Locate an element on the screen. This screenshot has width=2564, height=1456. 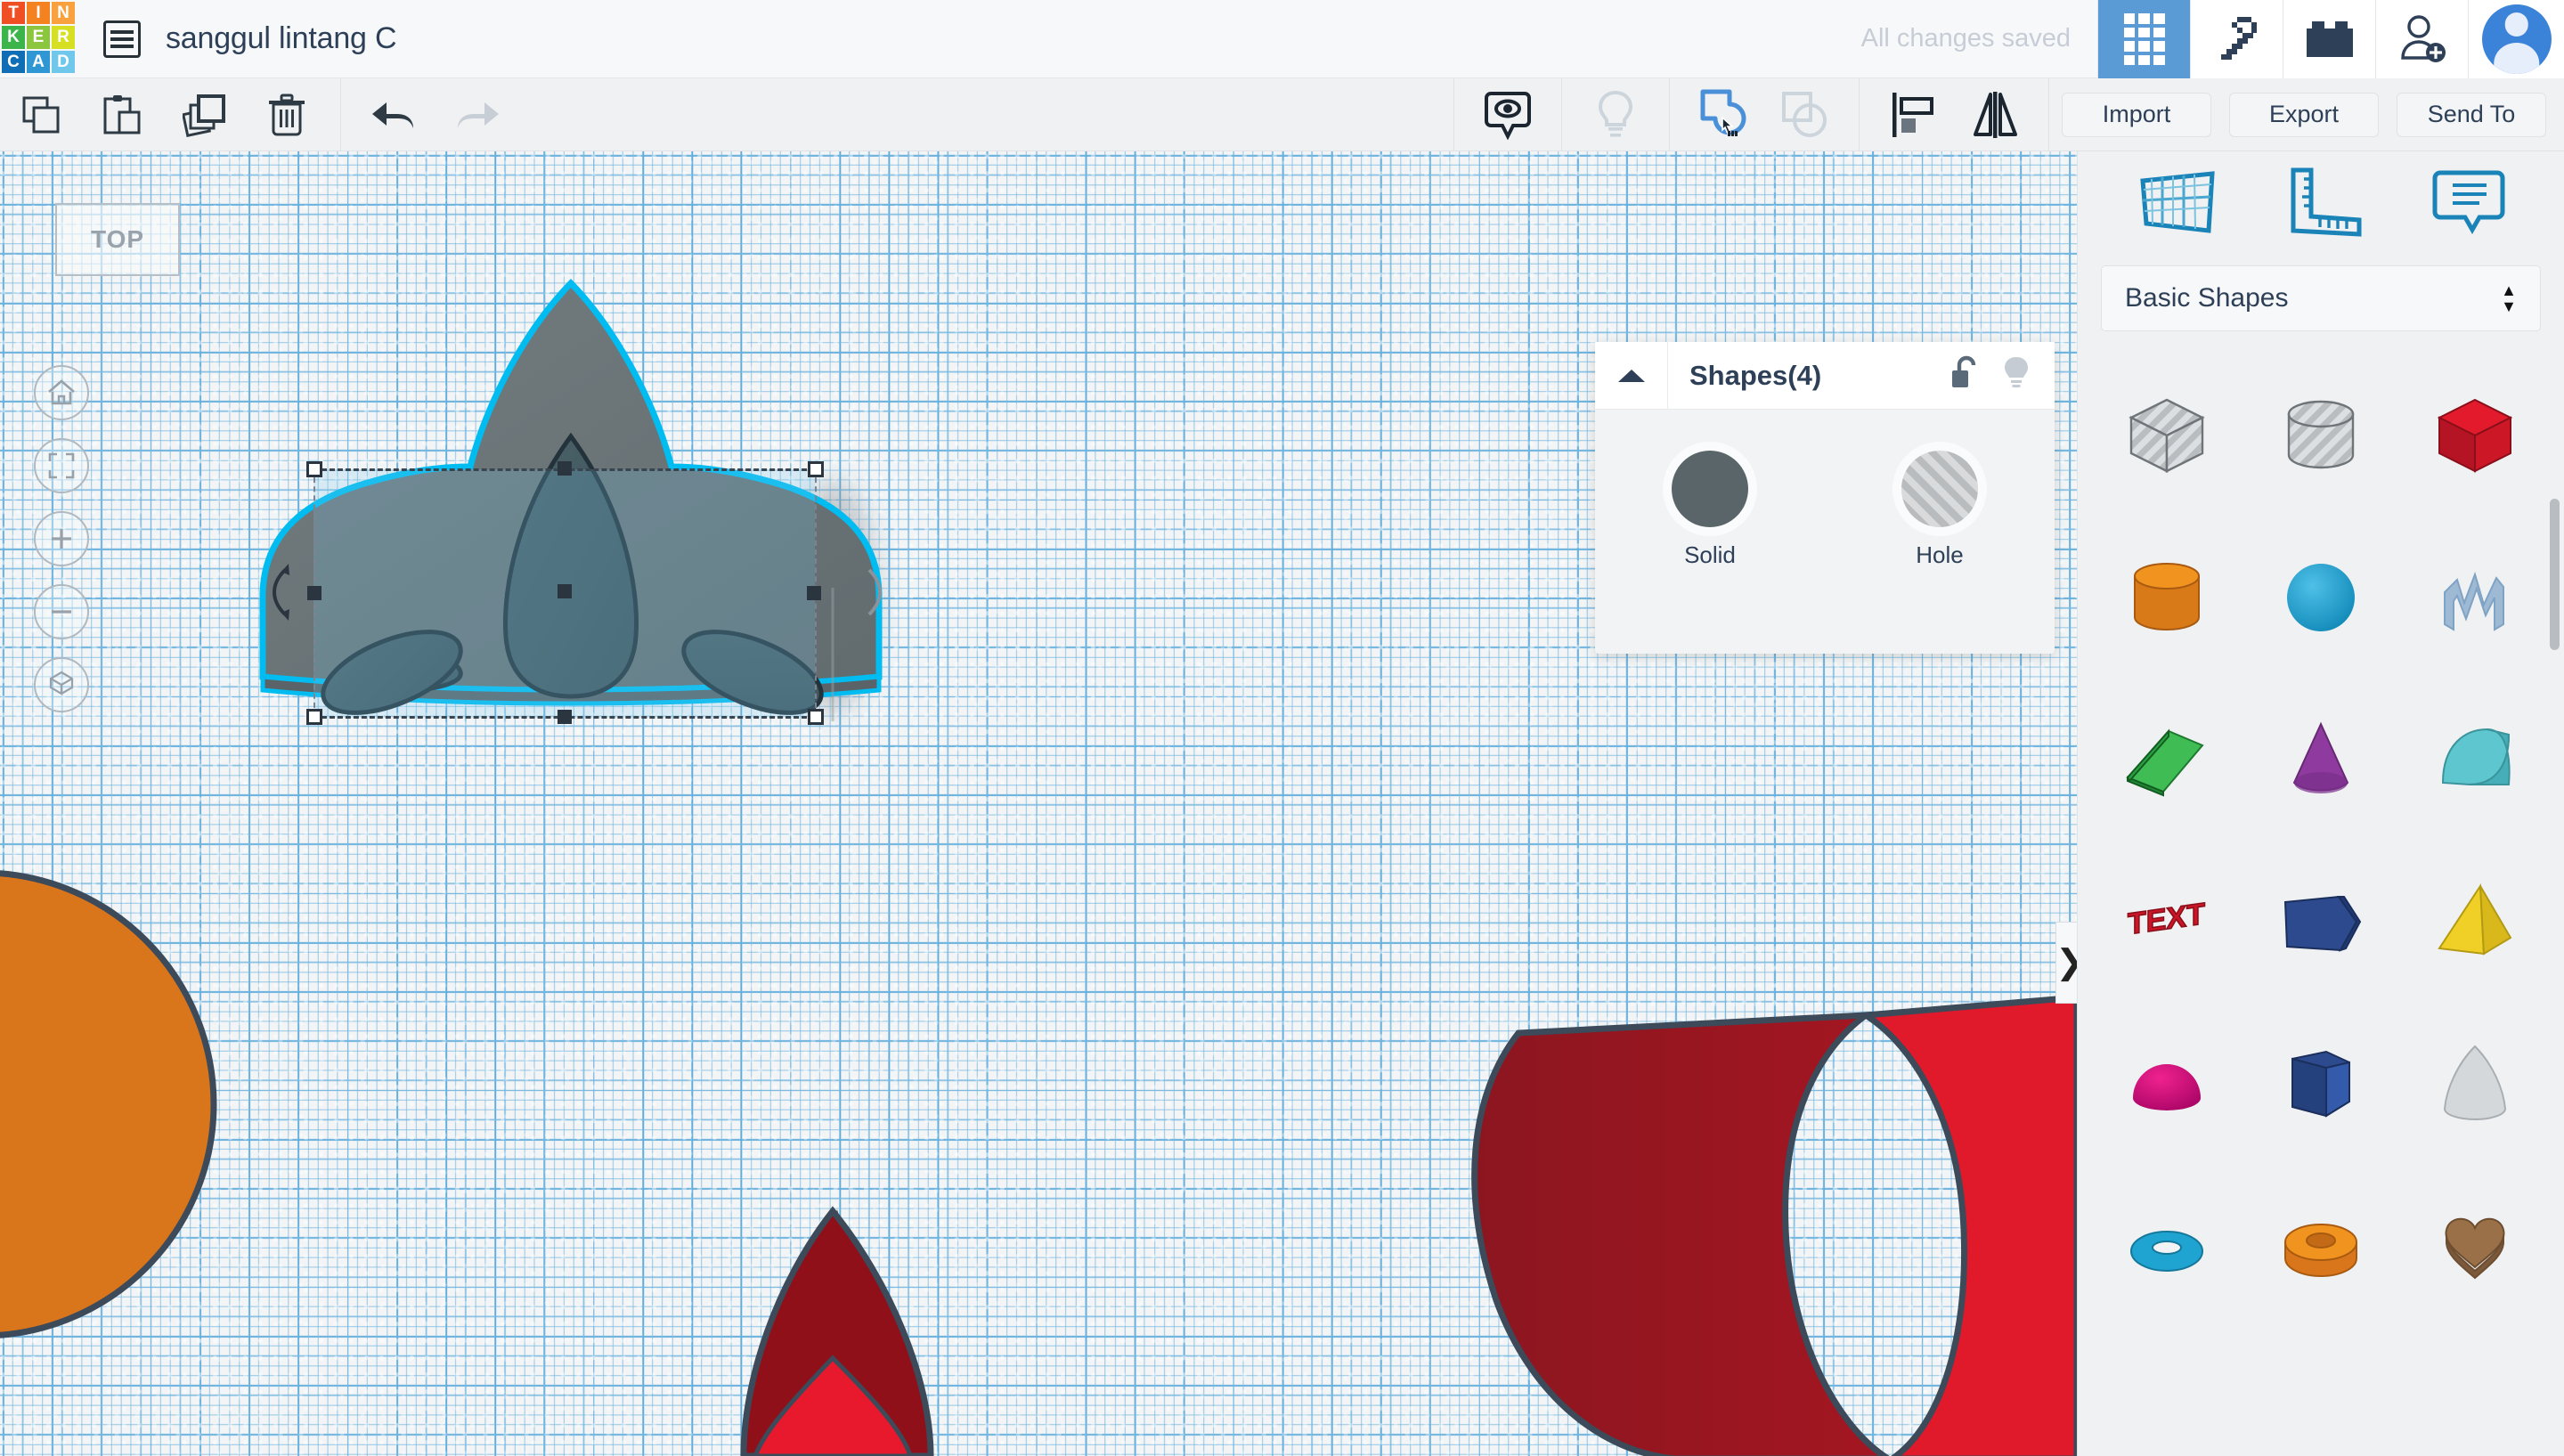
shape-box is located at coordinates (2474, 435).